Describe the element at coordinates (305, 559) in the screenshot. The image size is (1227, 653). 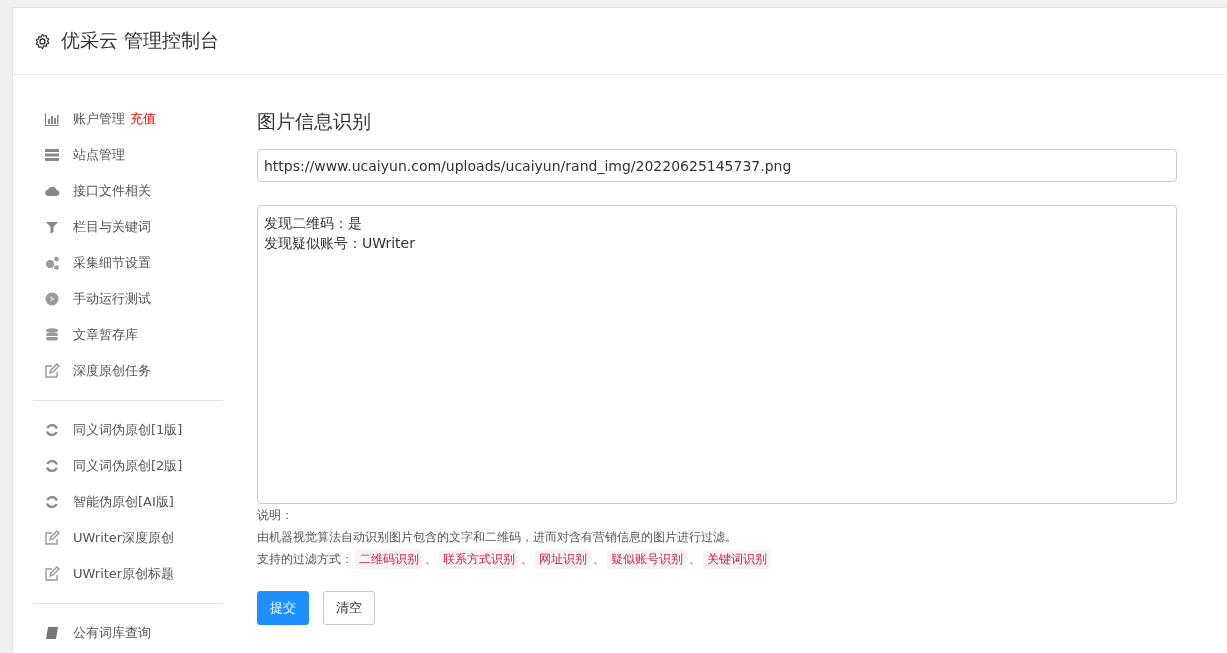
I see `filters-label: 支持的过滤方式：` at that location.